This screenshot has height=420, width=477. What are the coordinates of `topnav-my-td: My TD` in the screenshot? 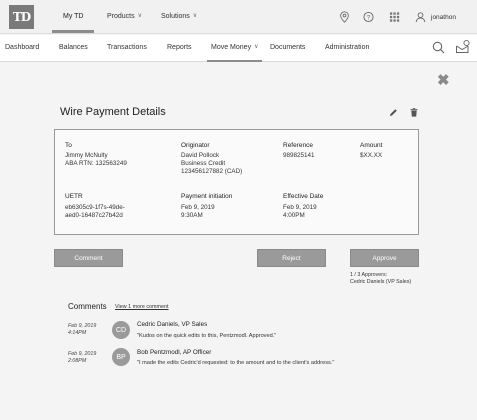 It's located at (73, 16).